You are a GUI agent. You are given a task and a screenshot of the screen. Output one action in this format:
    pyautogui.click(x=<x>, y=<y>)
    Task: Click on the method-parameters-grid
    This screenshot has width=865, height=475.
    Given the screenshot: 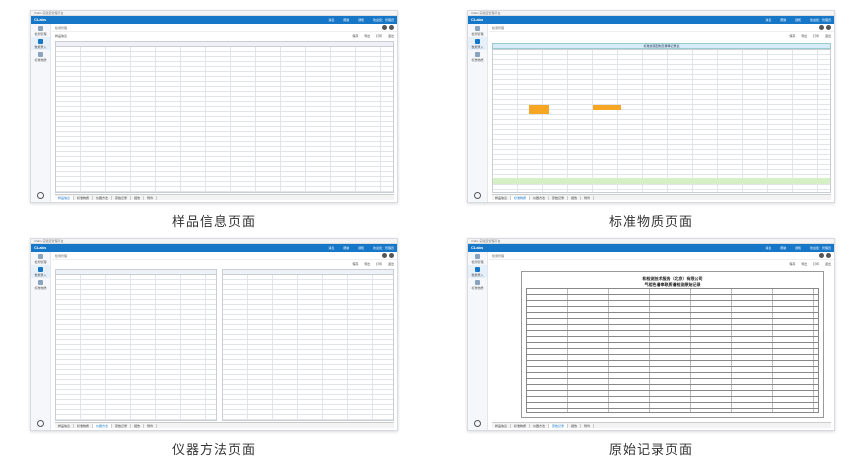 What is the action you would take?
    pyautogui.click(x=136, y=345)
    